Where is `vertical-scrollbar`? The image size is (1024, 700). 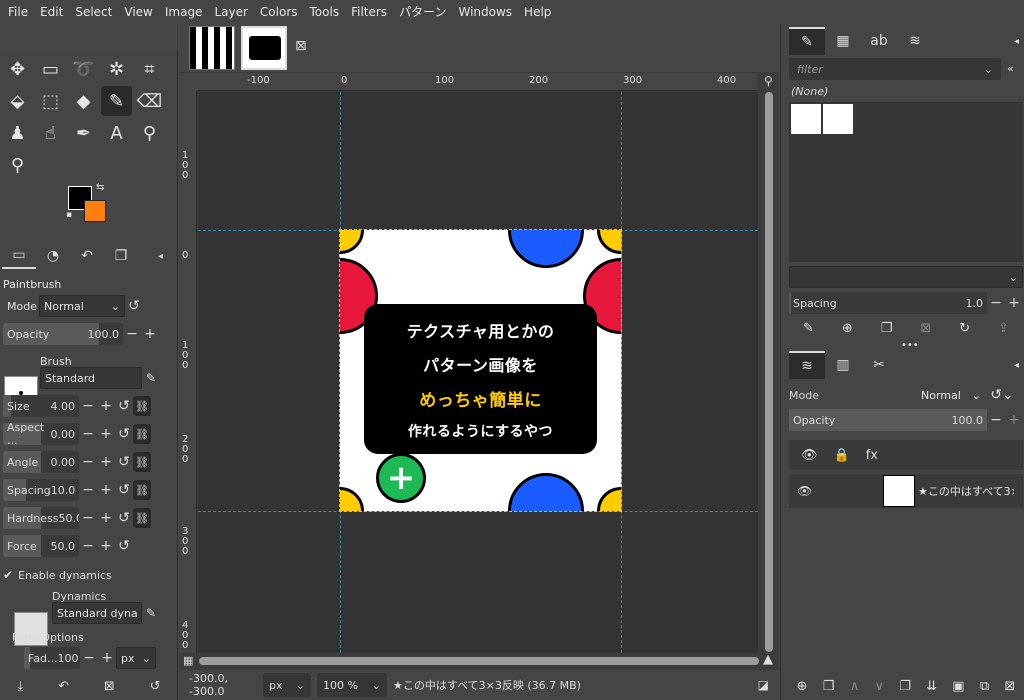
vertical-scrollbar is located at coordinates (768, 372).